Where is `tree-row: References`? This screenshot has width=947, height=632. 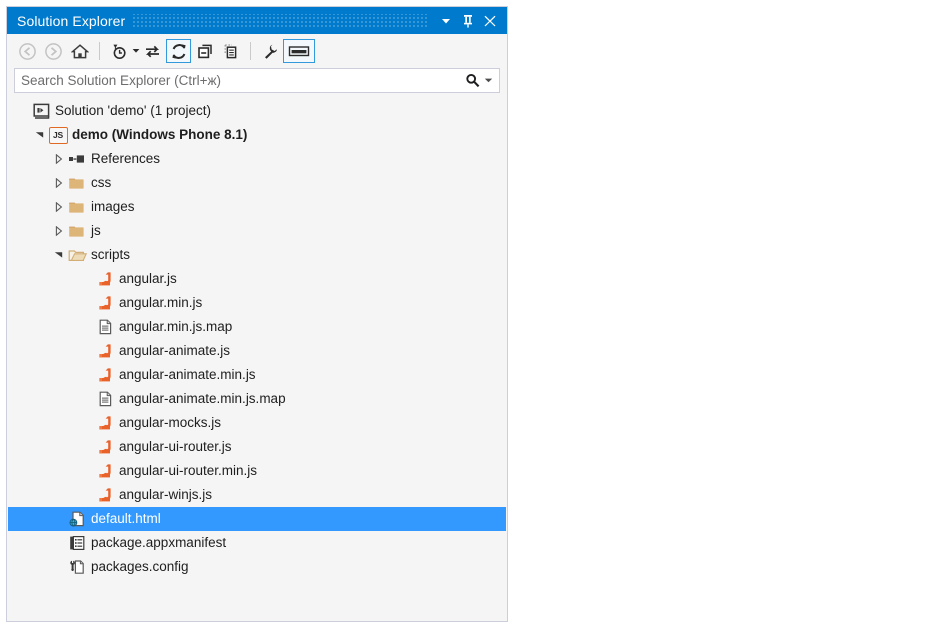
tree-row: References is located at coordinates (257, 159).